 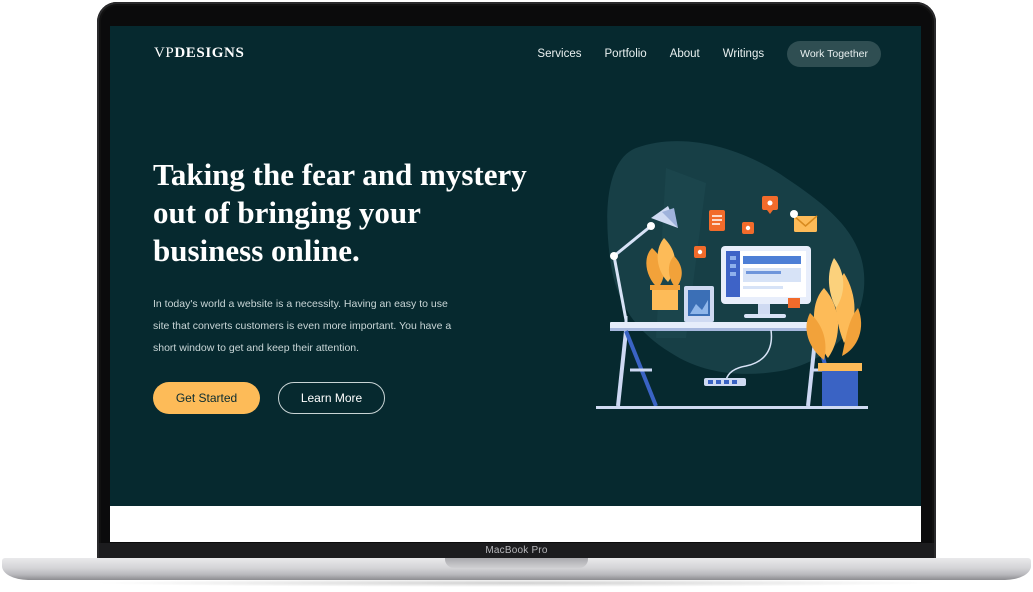 I want to click on nav-link-services: Services, so click(x=559, y=54).